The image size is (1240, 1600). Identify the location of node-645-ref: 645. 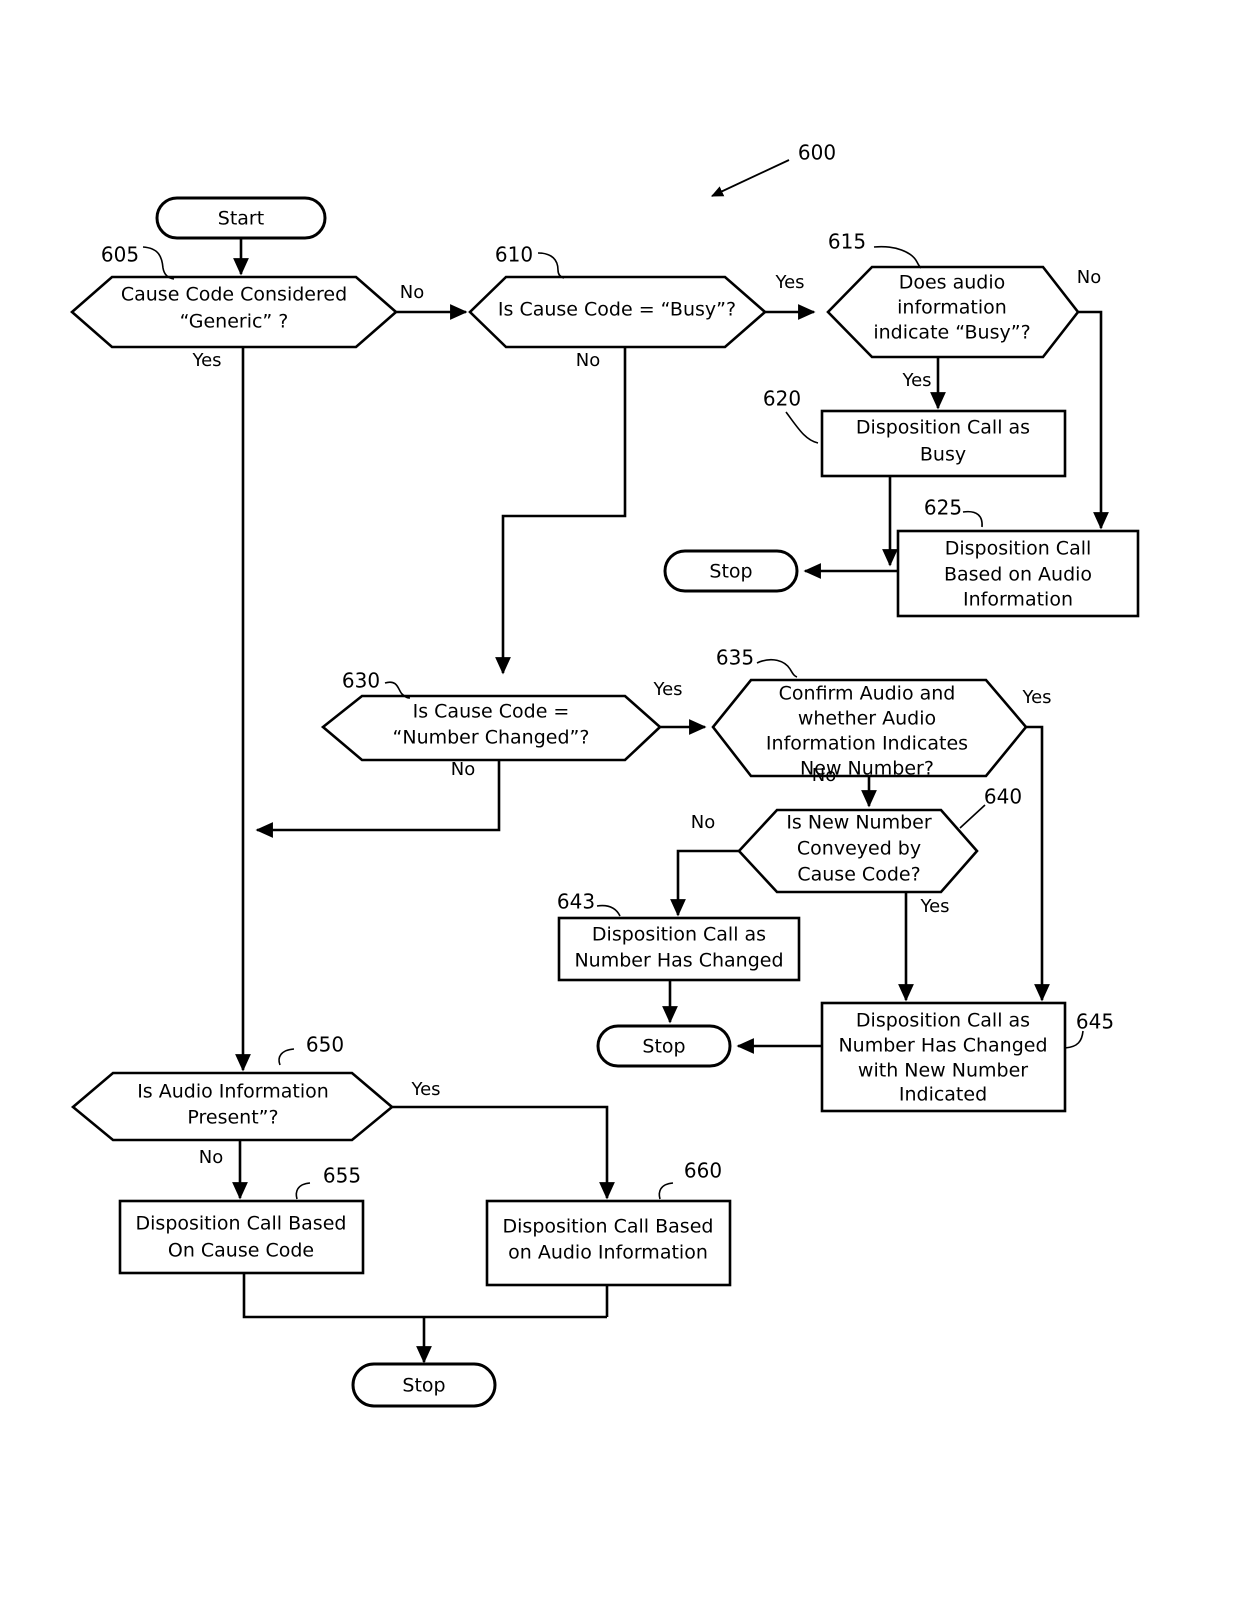
(1095, 1022).